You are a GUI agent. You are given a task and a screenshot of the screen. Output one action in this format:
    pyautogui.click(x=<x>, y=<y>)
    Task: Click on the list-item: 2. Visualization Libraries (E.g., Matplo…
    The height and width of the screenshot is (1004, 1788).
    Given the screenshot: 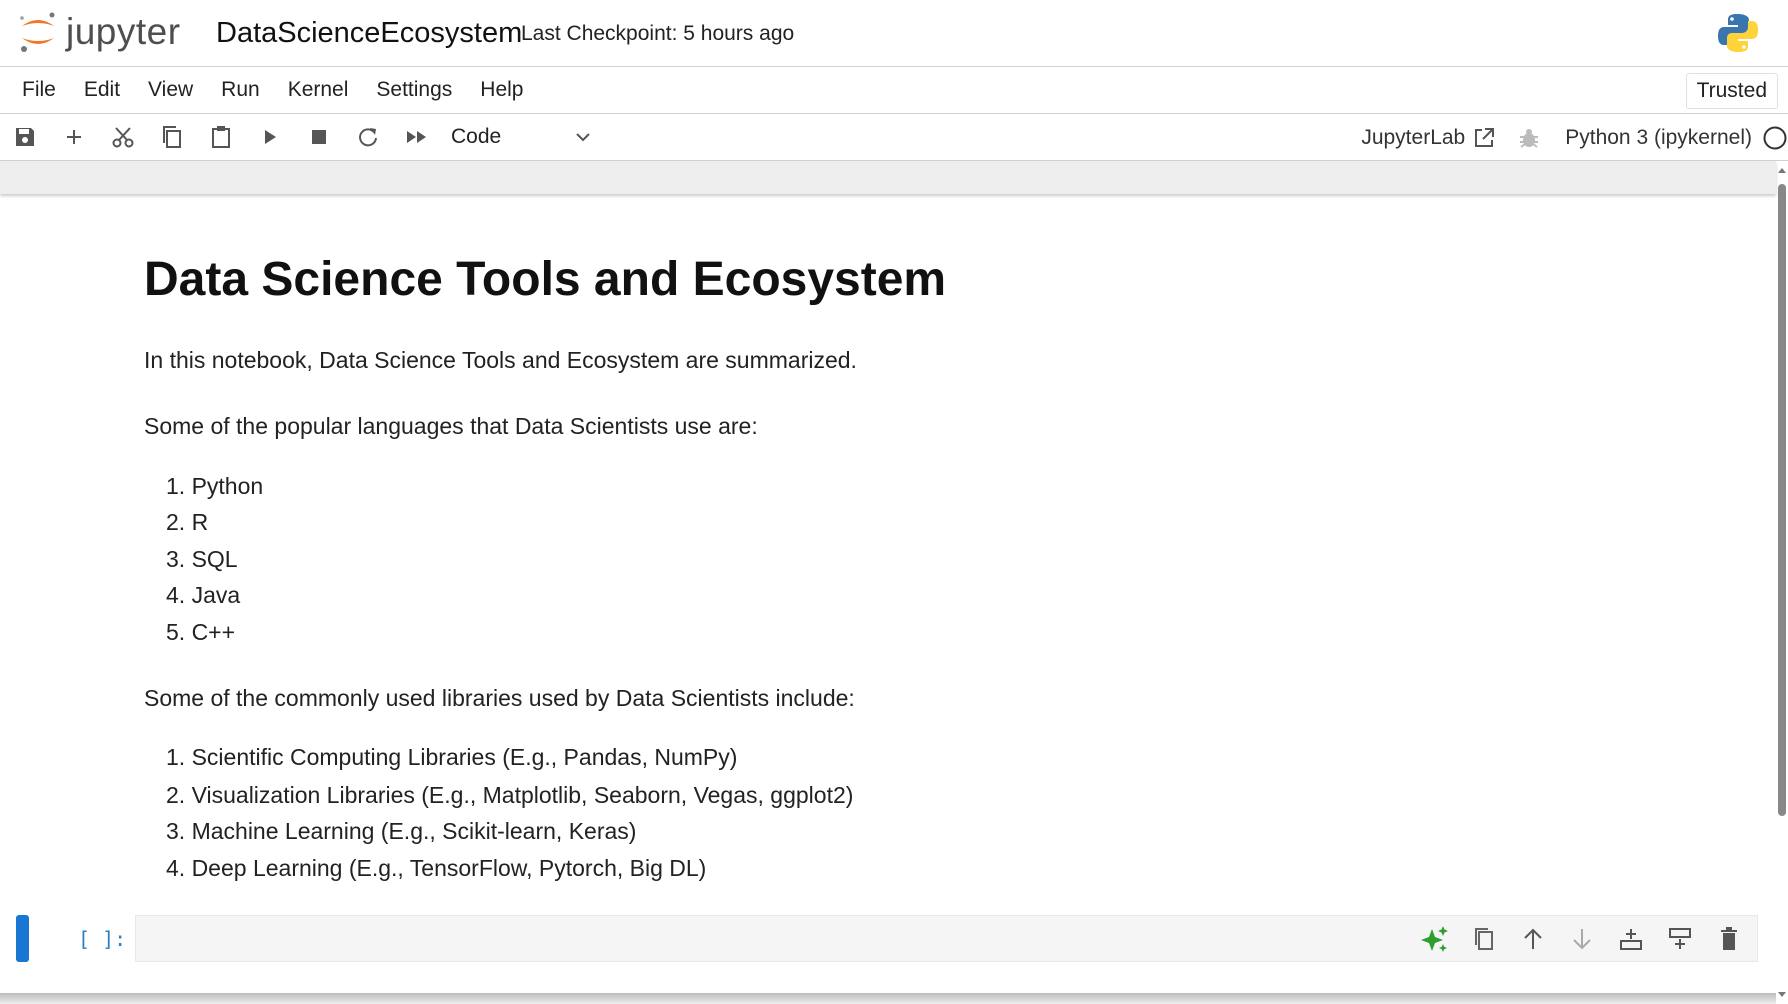 What is the action you would take?
    pyautogui.click(x=510, y=795)
    